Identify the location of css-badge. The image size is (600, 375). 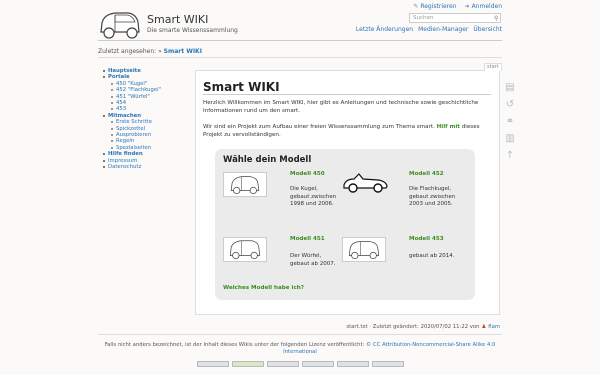
(353, 364).